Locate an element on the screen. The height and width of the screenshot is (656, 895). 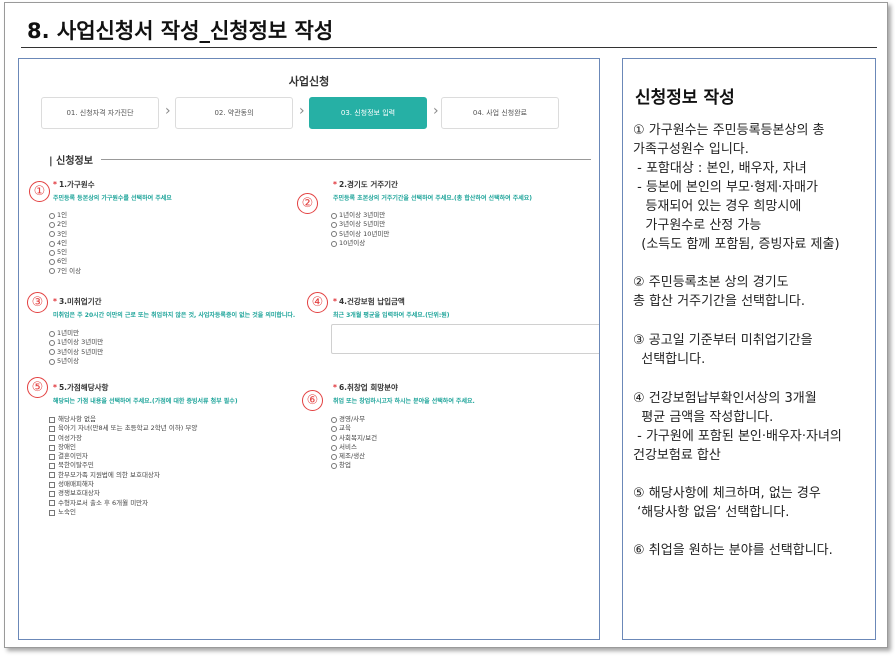
option-item: 수형자로서 출소 후 6개월 미만자 is located at coordinates (123, 503).